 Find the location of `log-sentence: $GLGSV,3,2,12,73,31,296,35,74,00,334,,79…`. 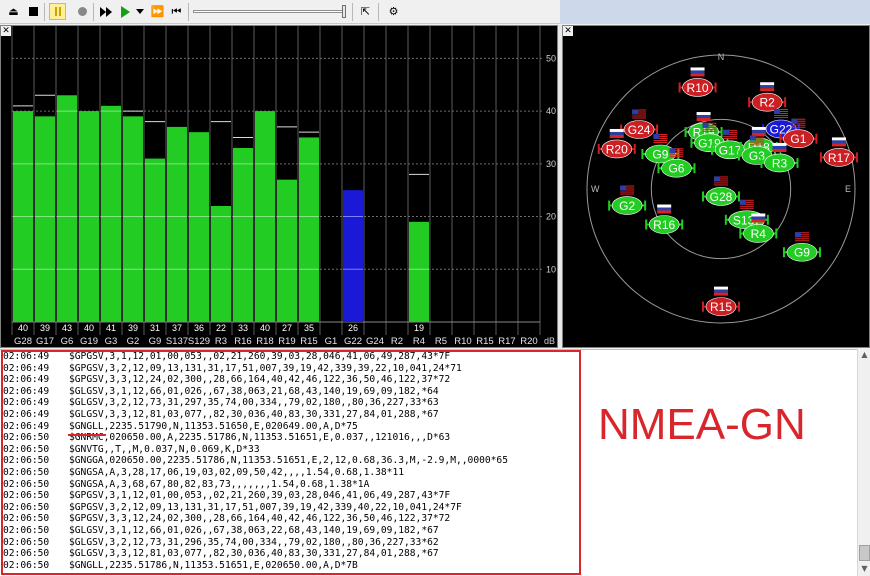

log-sentence: $GLGSV,3,2,12,73,31,296,35,74,00,334,,79… is located at coordinates (254, 542).